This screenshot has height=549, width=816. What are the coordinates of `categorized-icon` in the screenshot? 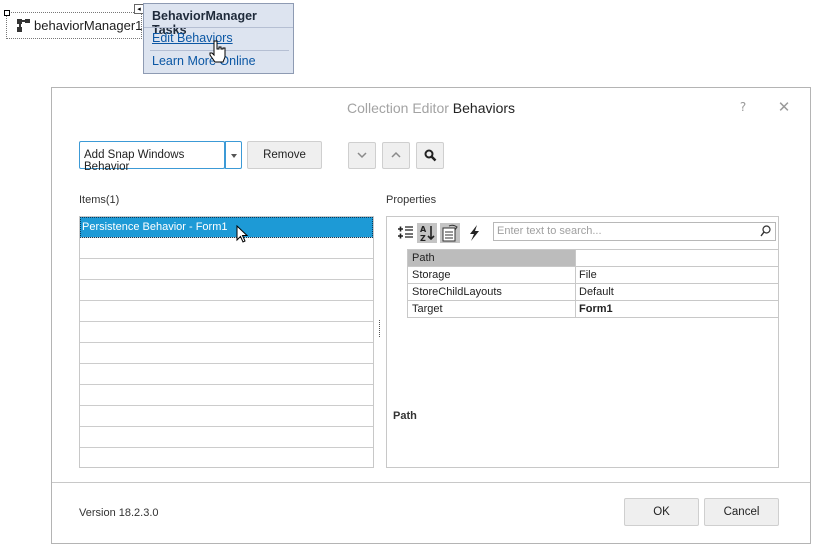 It's located at (405, 233).